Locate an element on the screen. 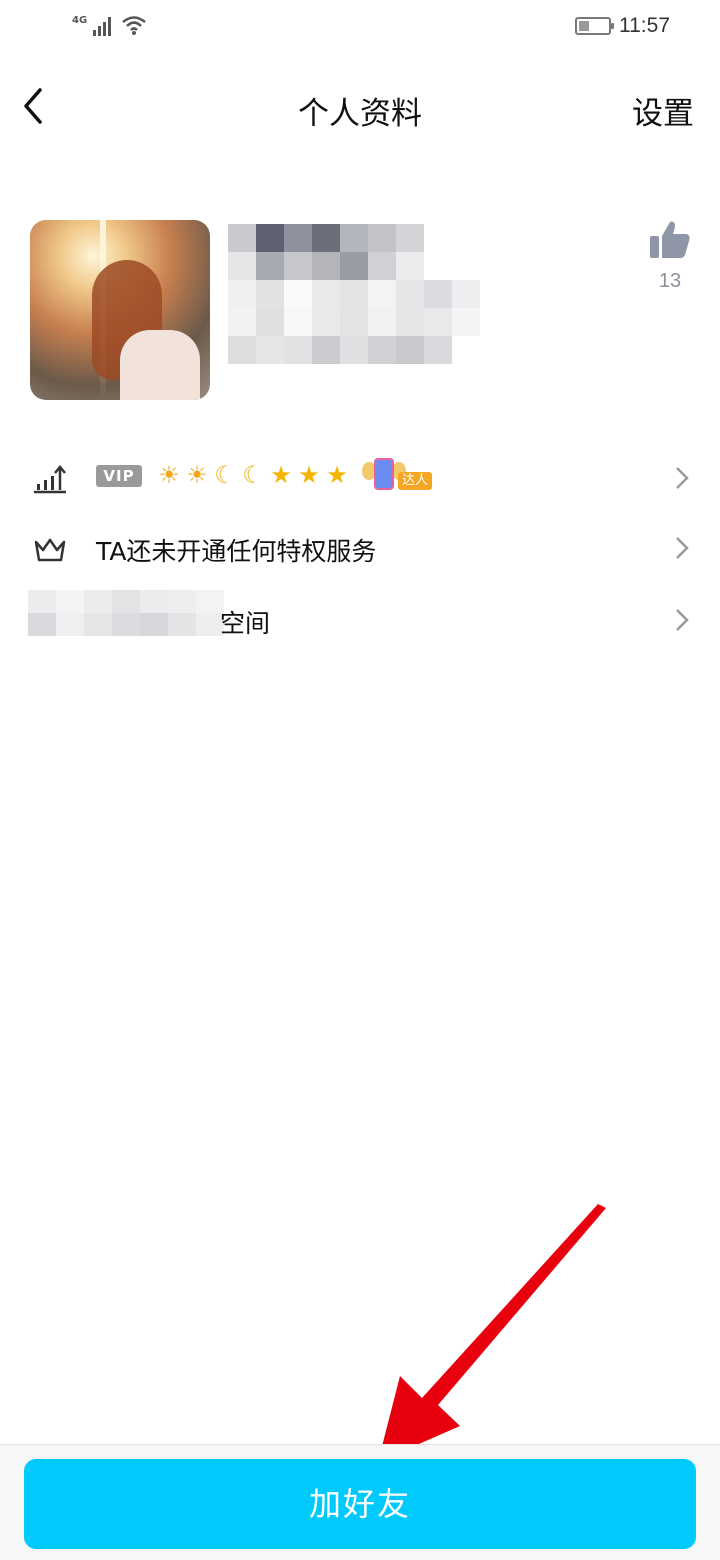 The height and width of the screenshot is (1560, 720). avatar is located at coordinates (120, 310).